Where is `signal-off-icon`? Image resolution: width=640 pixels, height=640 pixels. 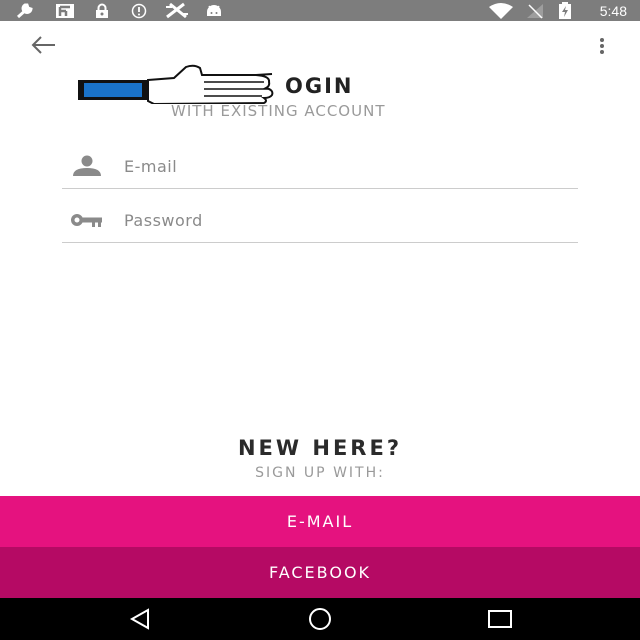 signal-off-icon is located at coordinates (535, 10).